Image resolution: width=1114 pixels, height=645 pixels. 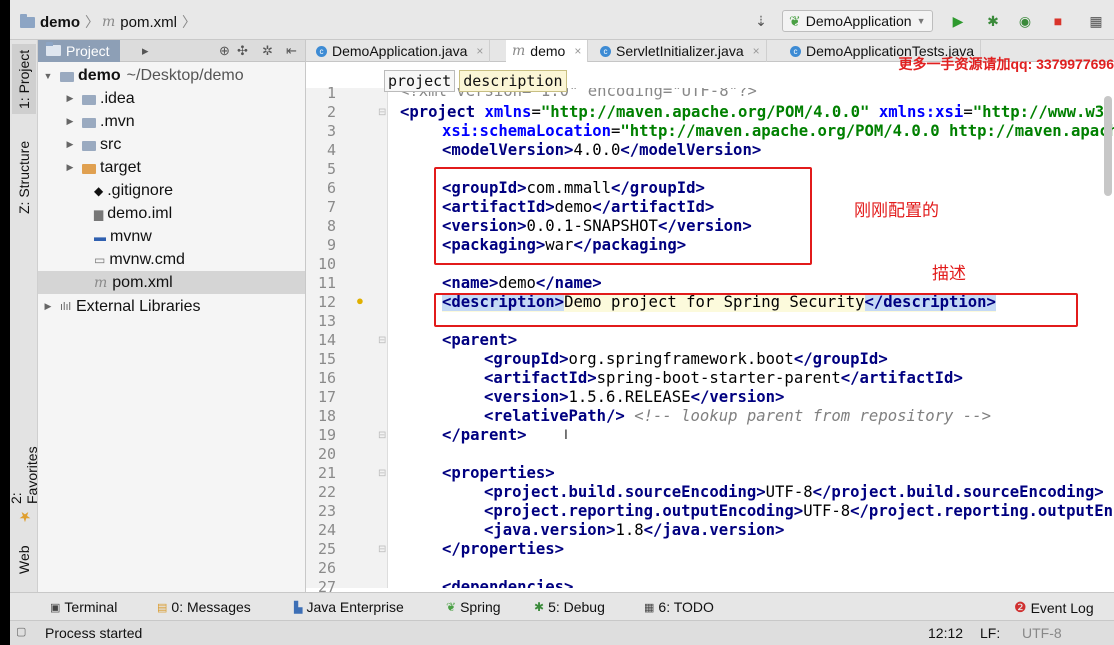 I want to click on status-toggle-icon: ▢, so click(x=21, y=631).